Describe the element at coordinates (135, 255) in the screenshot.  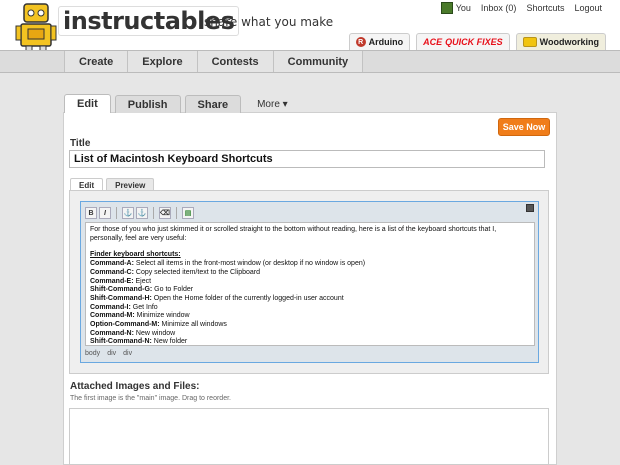
I see `section-heading: Finder keyboard shortcuts:` at that location.